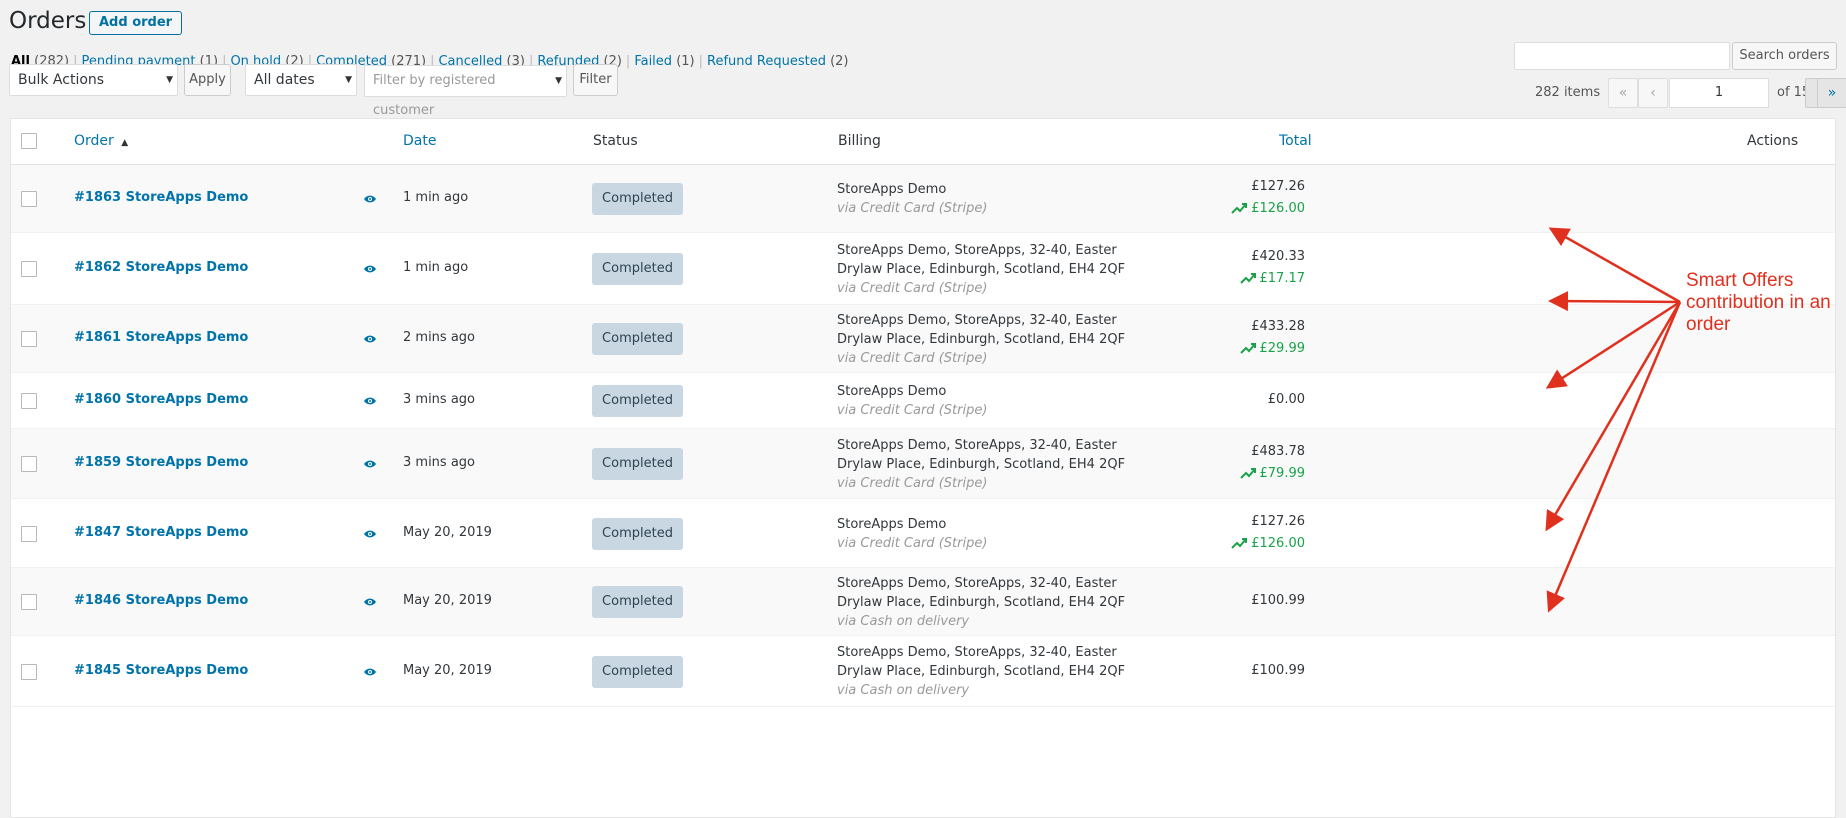 The height and width of the screenshot is (818, 1846). What do you see at coordinates (29, 141) in the screenshot?
I see `select-all-checkbox` at bounding box center [29, 141].